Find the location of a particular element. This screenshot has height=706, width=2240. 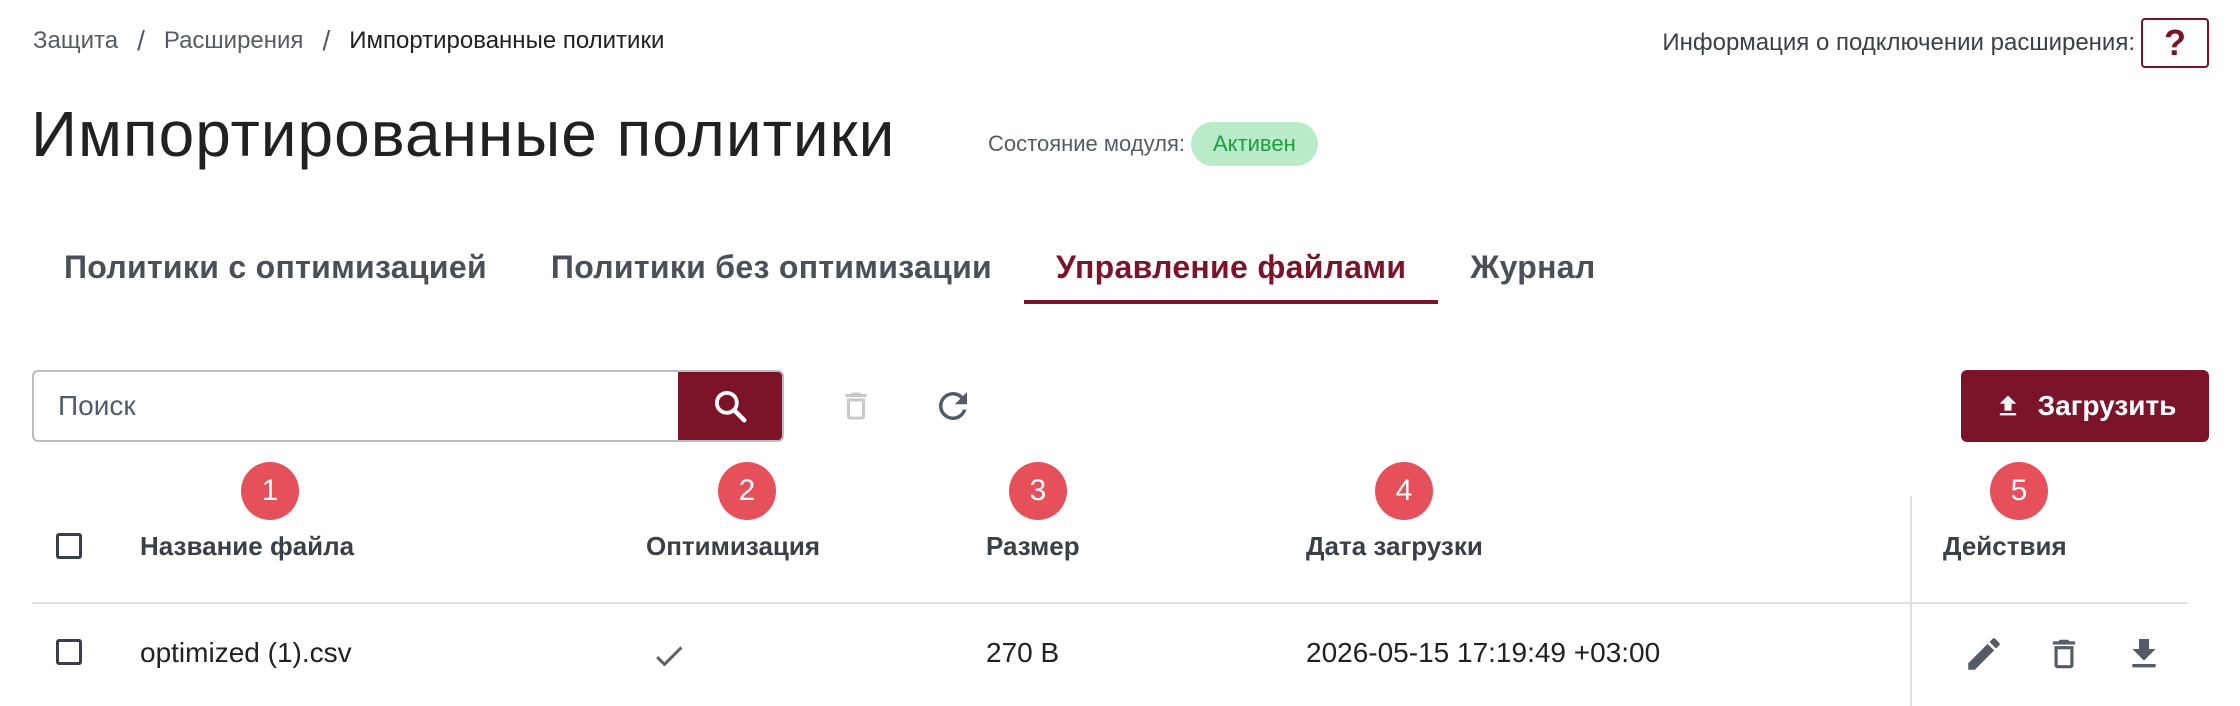

tab-file-management: Управление файлами is located at coordinates (1231, 268).